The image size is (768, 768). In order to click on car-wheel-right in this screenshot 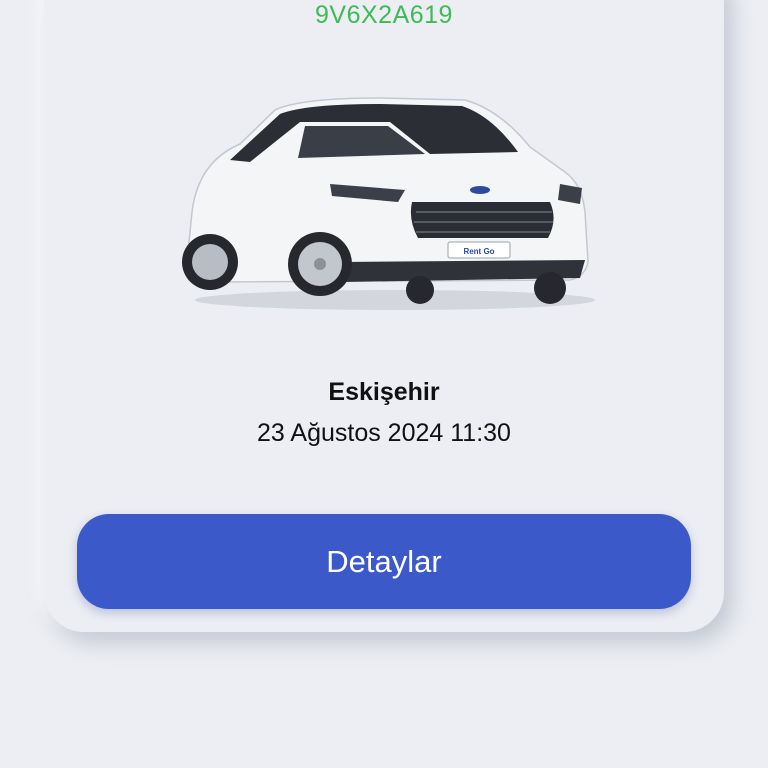, I will do `click(550, 288)`.